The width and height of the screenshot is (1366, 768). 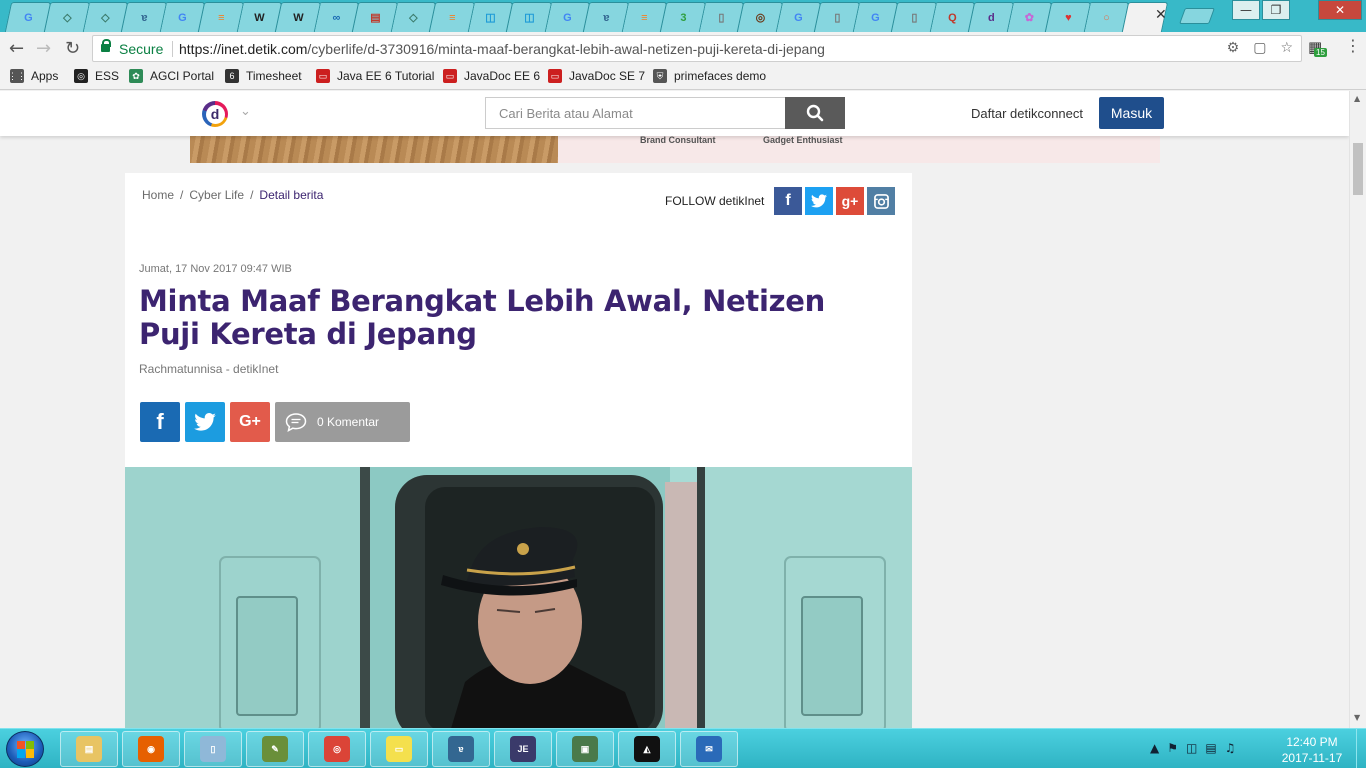 I want to click on browser-tab: ◎, so click(x=759, y=17).